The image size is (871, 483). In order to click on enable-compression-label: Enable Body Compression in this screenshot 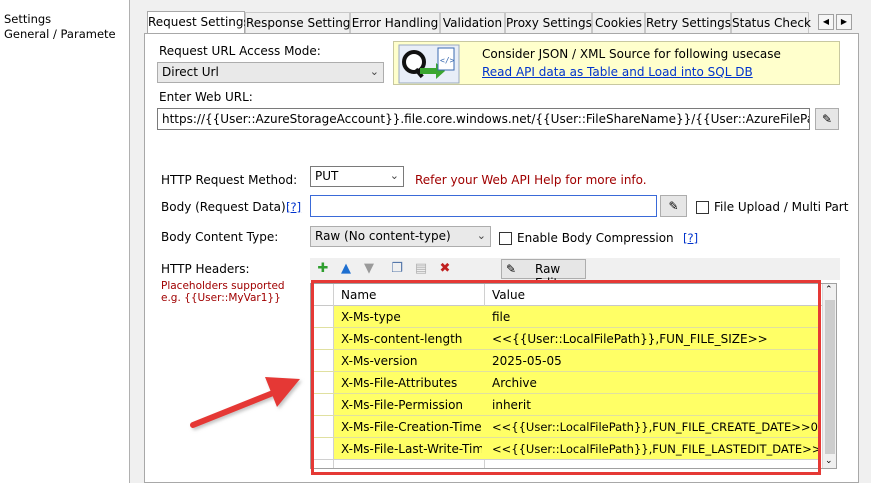, I will do `click(595, 238)`.